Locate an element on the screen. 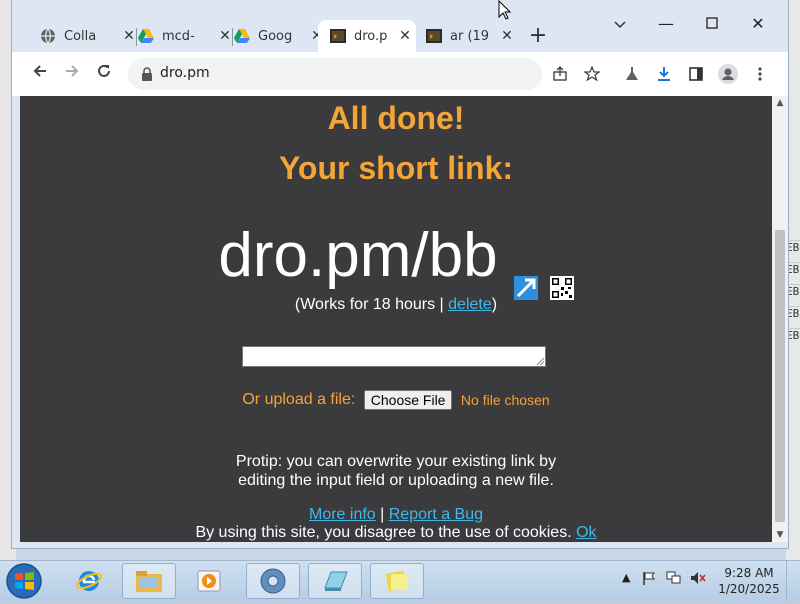 The height and width of the screenshot is (604, 800). windows-logo-icon is located at coordinates (24, 581).